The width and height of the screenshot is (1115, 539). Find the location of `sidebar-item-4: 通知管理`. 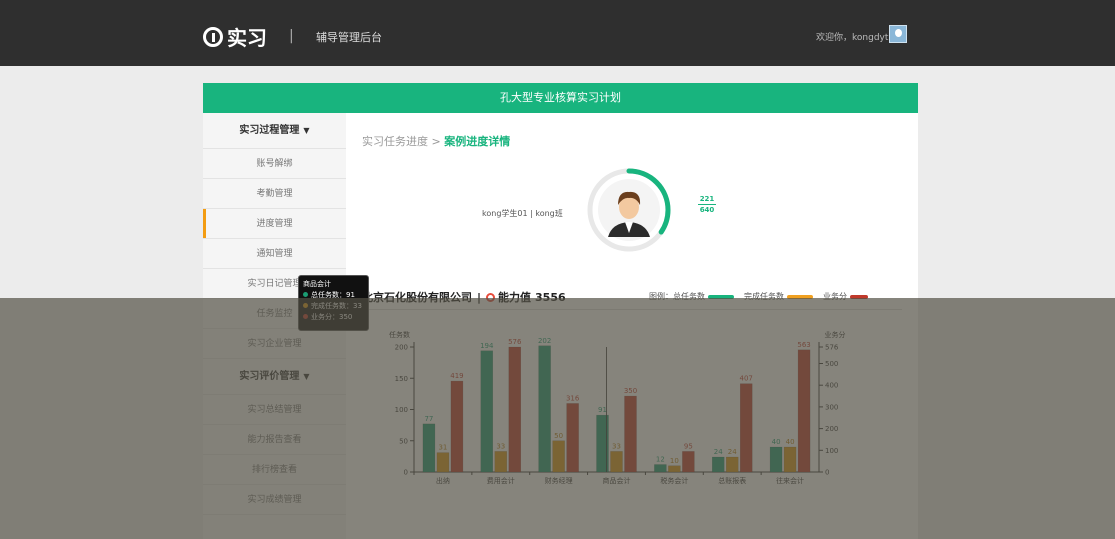

sidebar-item-4: 通知管理 is located at coordinates (274, 254).